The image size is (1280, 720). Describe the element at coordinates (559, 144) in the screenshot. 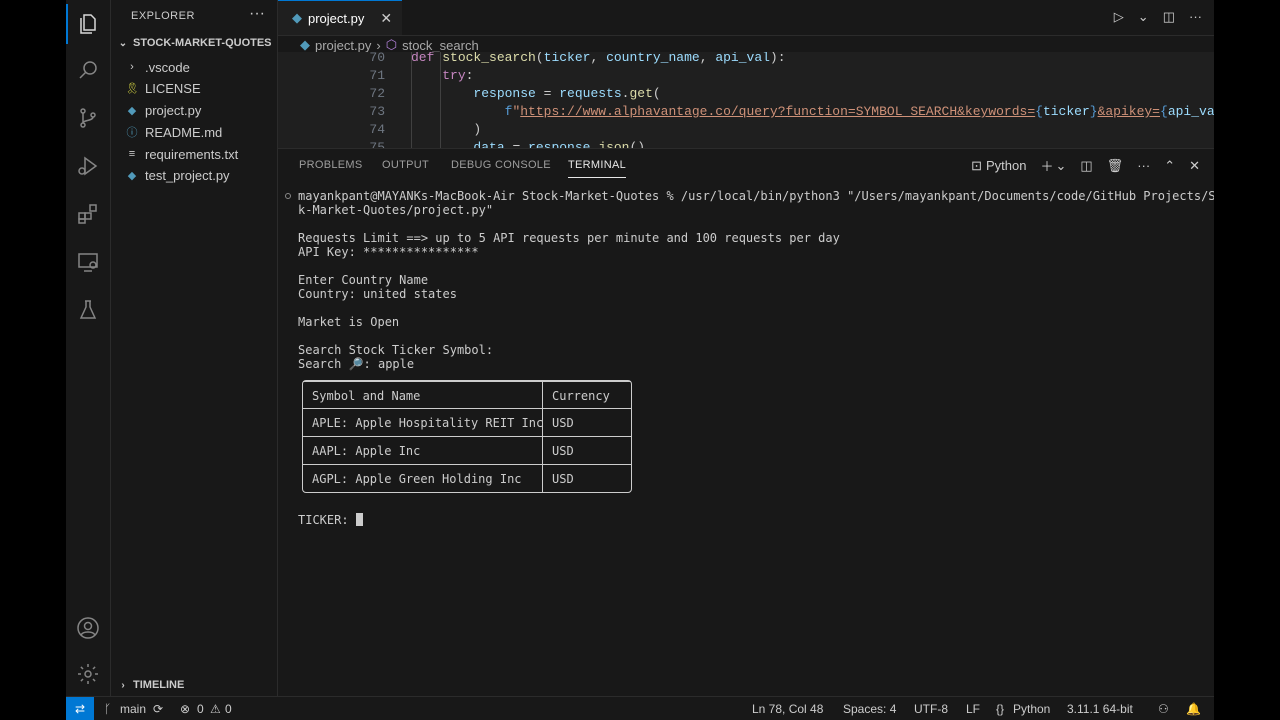

I see `code-text: data = response.json()` at that location.